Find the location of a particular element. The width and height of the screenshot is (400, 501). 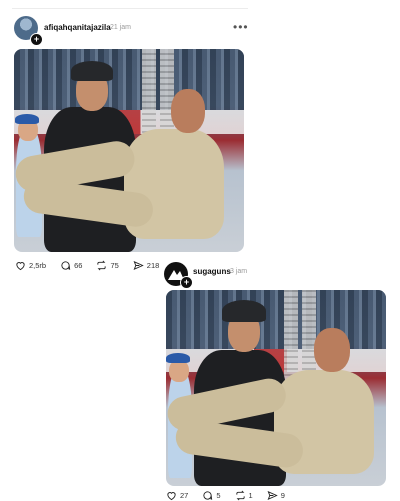

share-count: 9 is located at coordinates (282, 495).